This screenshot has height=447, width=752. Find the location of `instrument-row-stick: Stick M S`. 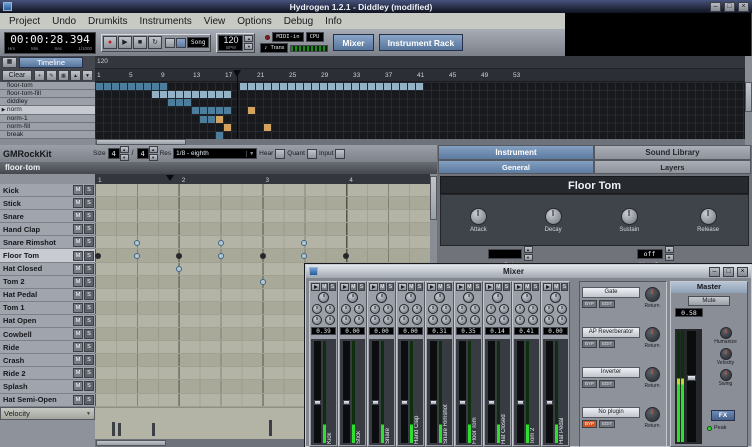

instrument-row-stick: Stick M S is located at coordinates (47, 204).